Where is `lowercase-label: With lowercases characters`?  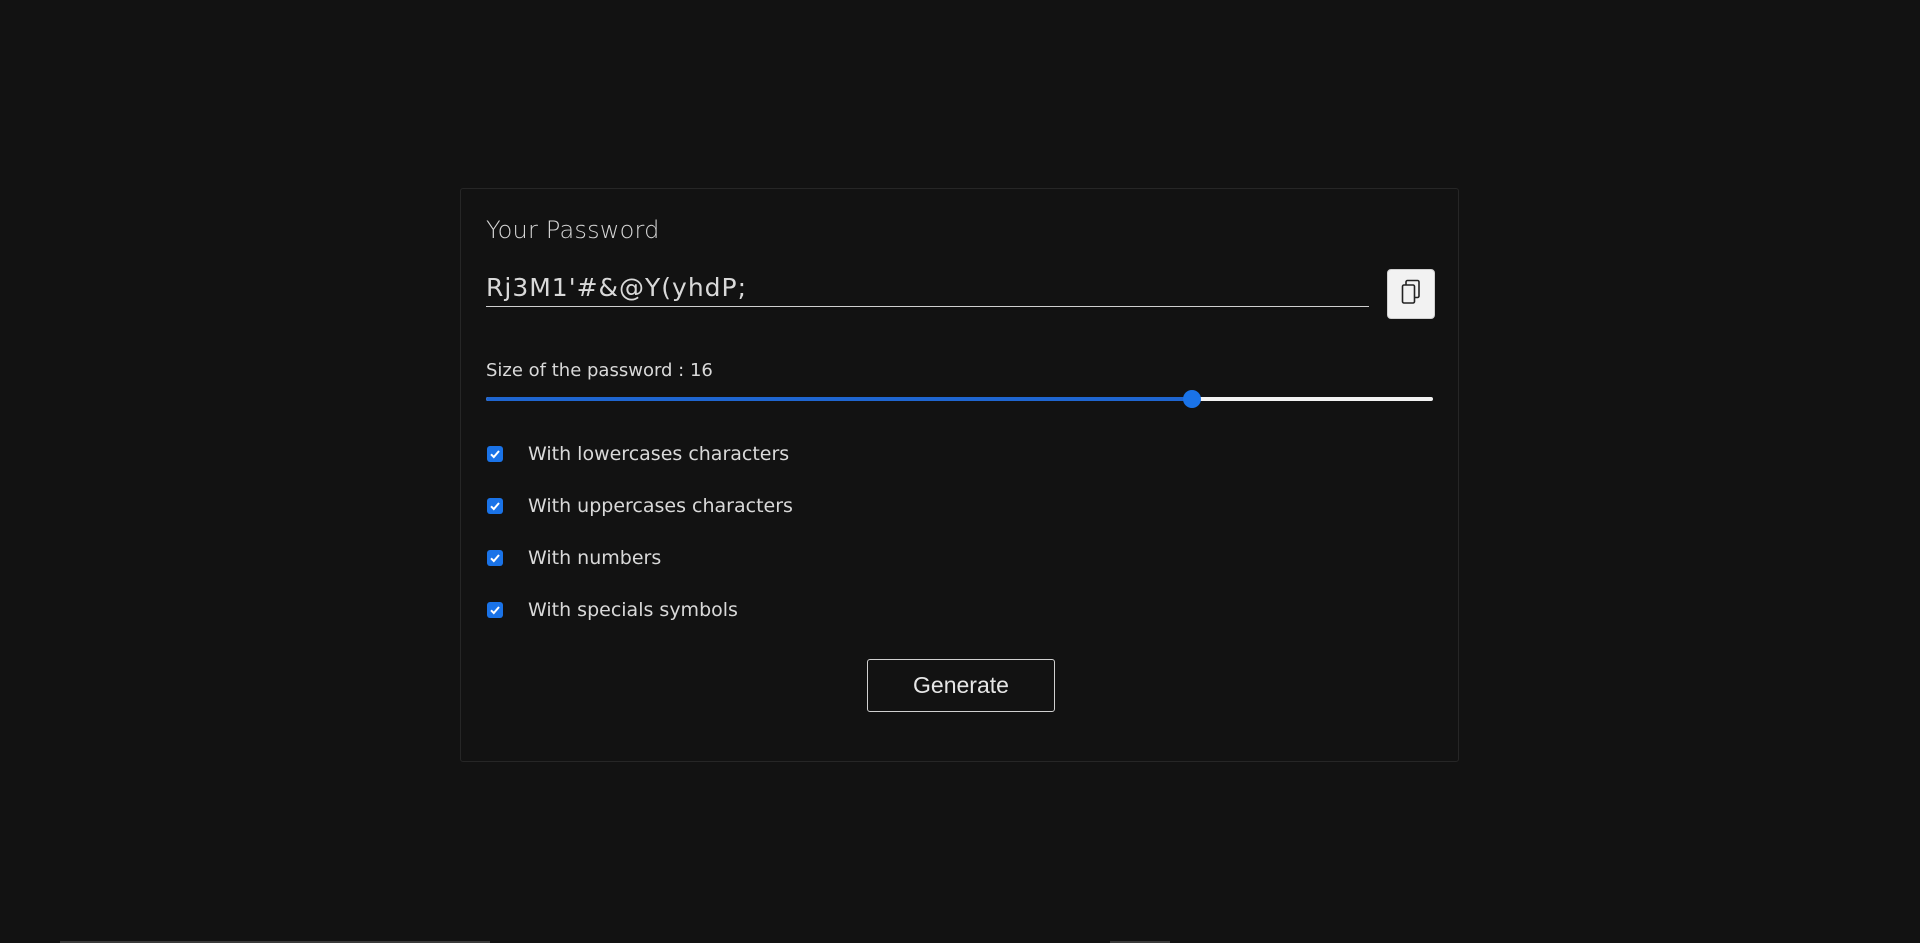 lowercase-label: With lowercases characters is located at coordinates (659, 454).